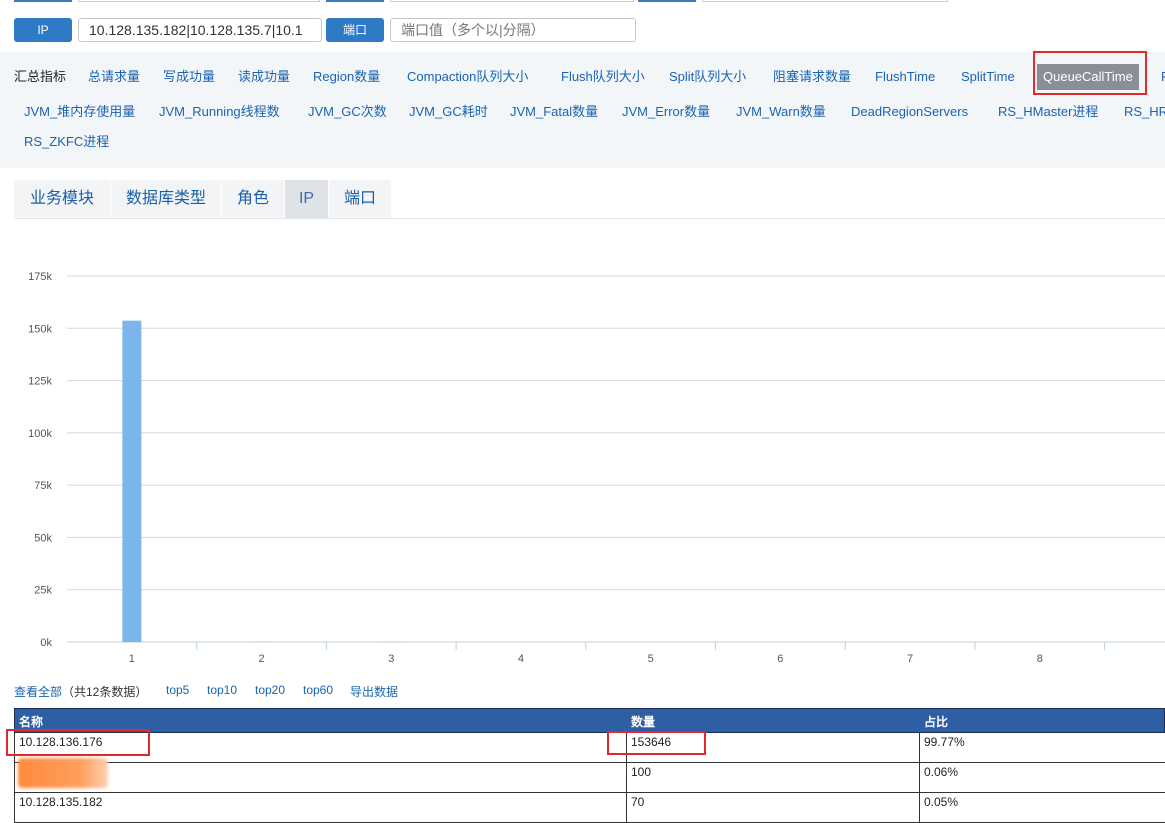 Image resolution: width=1165 pixels, height=823 pixels. What do you see at coordinates (1040, 659) in the screenshot?
I see `x-tick-label: 8` at bounding box center [1040, 659].